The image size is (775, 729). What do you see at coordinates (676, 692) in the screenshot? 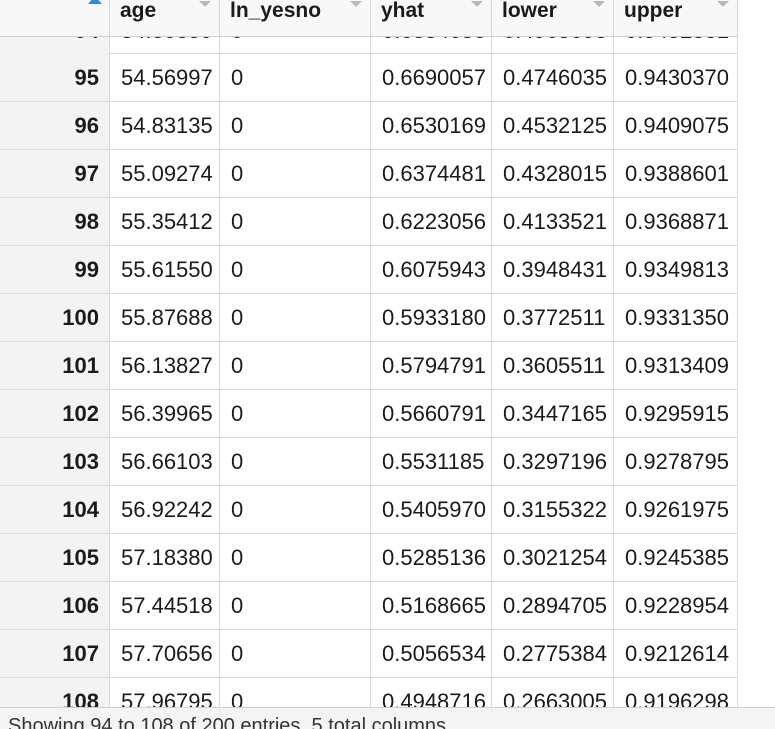
I see `cell-upper: 0.9196298` at bounding box center [676, 692].